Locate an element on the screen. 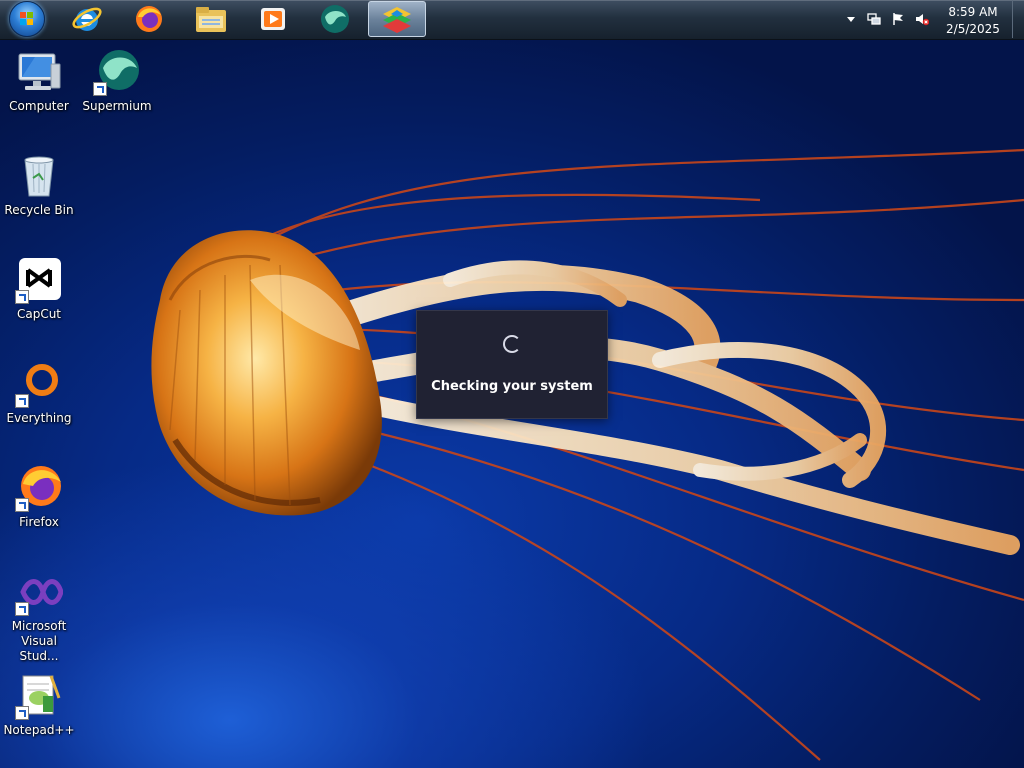 The width and height of the screenshot is (1024, 768). taskbar-media-player is located at coordinates (273, 19).